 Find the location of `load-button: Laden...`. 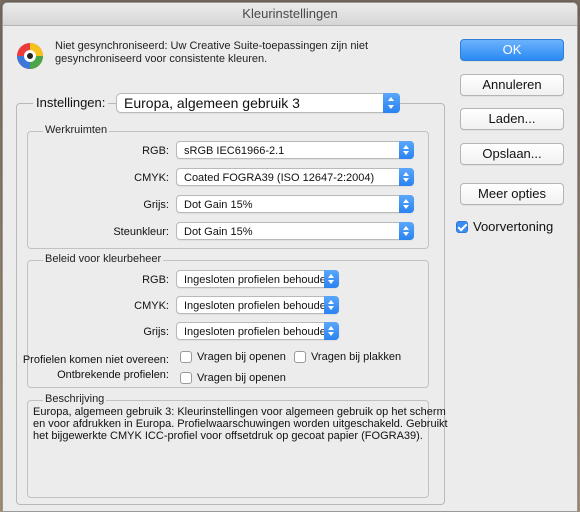

load-button: Laden... is located at coordinates (512, 119).